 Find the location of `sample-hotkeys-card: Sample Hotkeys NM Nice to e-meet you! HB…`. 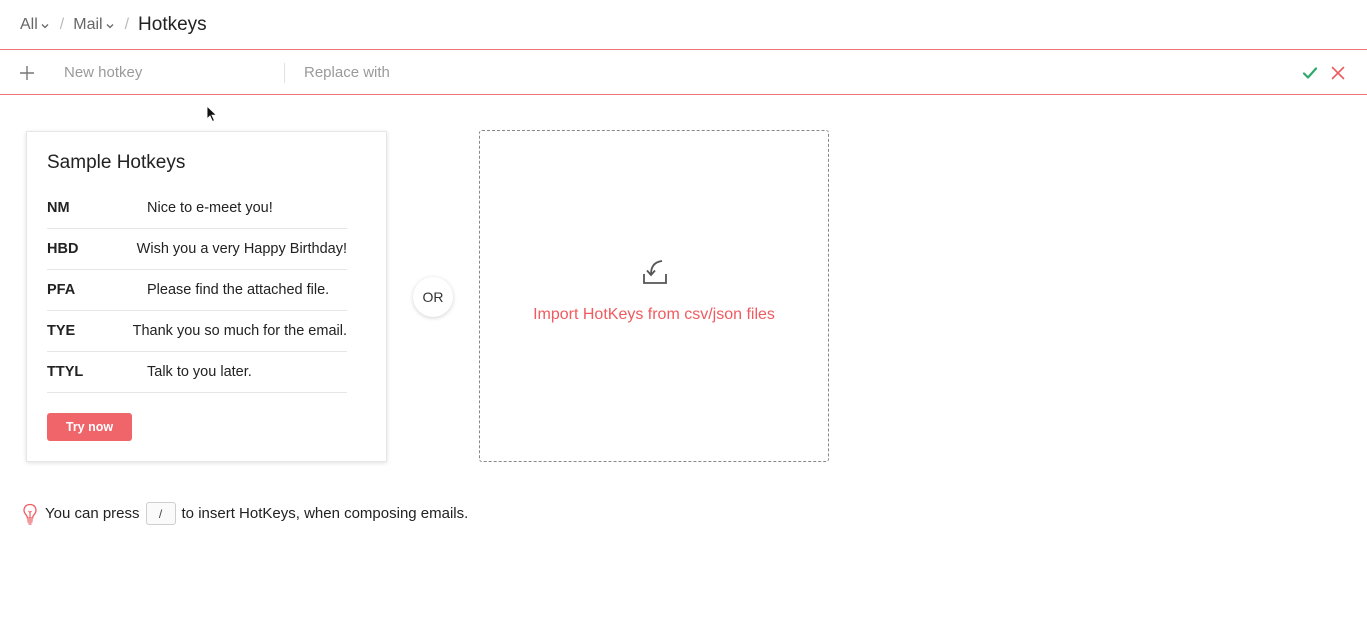

sample-hotkeys-card: Sample Hotkeys NM Nice to e-meet you! HB… is located at coordinates (206, 296).